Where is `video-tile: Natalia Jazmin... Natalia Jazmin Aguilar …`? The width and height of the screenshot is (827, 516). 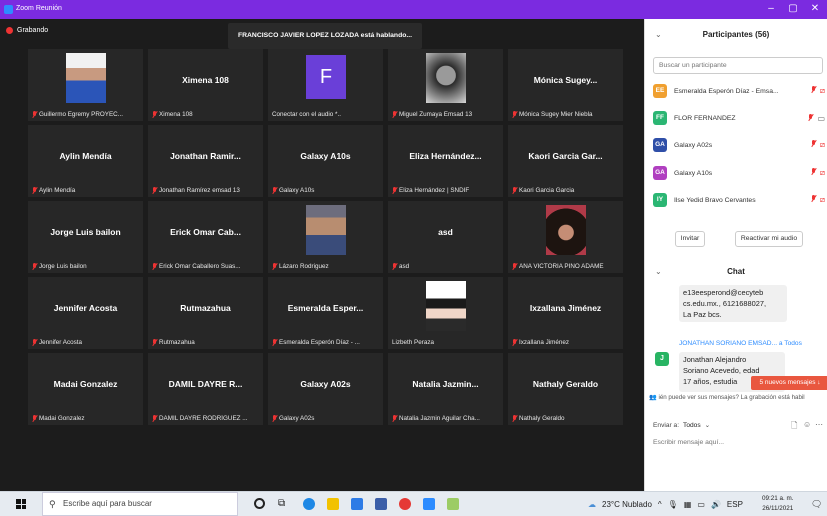
video-tile: Natalia Jazmin... Natalia Jazmin Aguilar … is located at coordinates (445, 389).